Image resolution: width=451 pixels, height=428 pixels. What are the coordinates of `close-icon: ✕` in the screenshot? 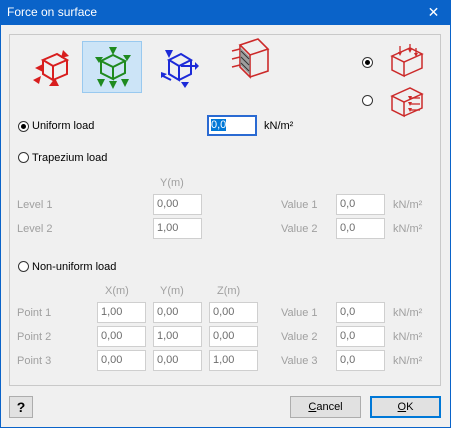 It's located at (433, 12).